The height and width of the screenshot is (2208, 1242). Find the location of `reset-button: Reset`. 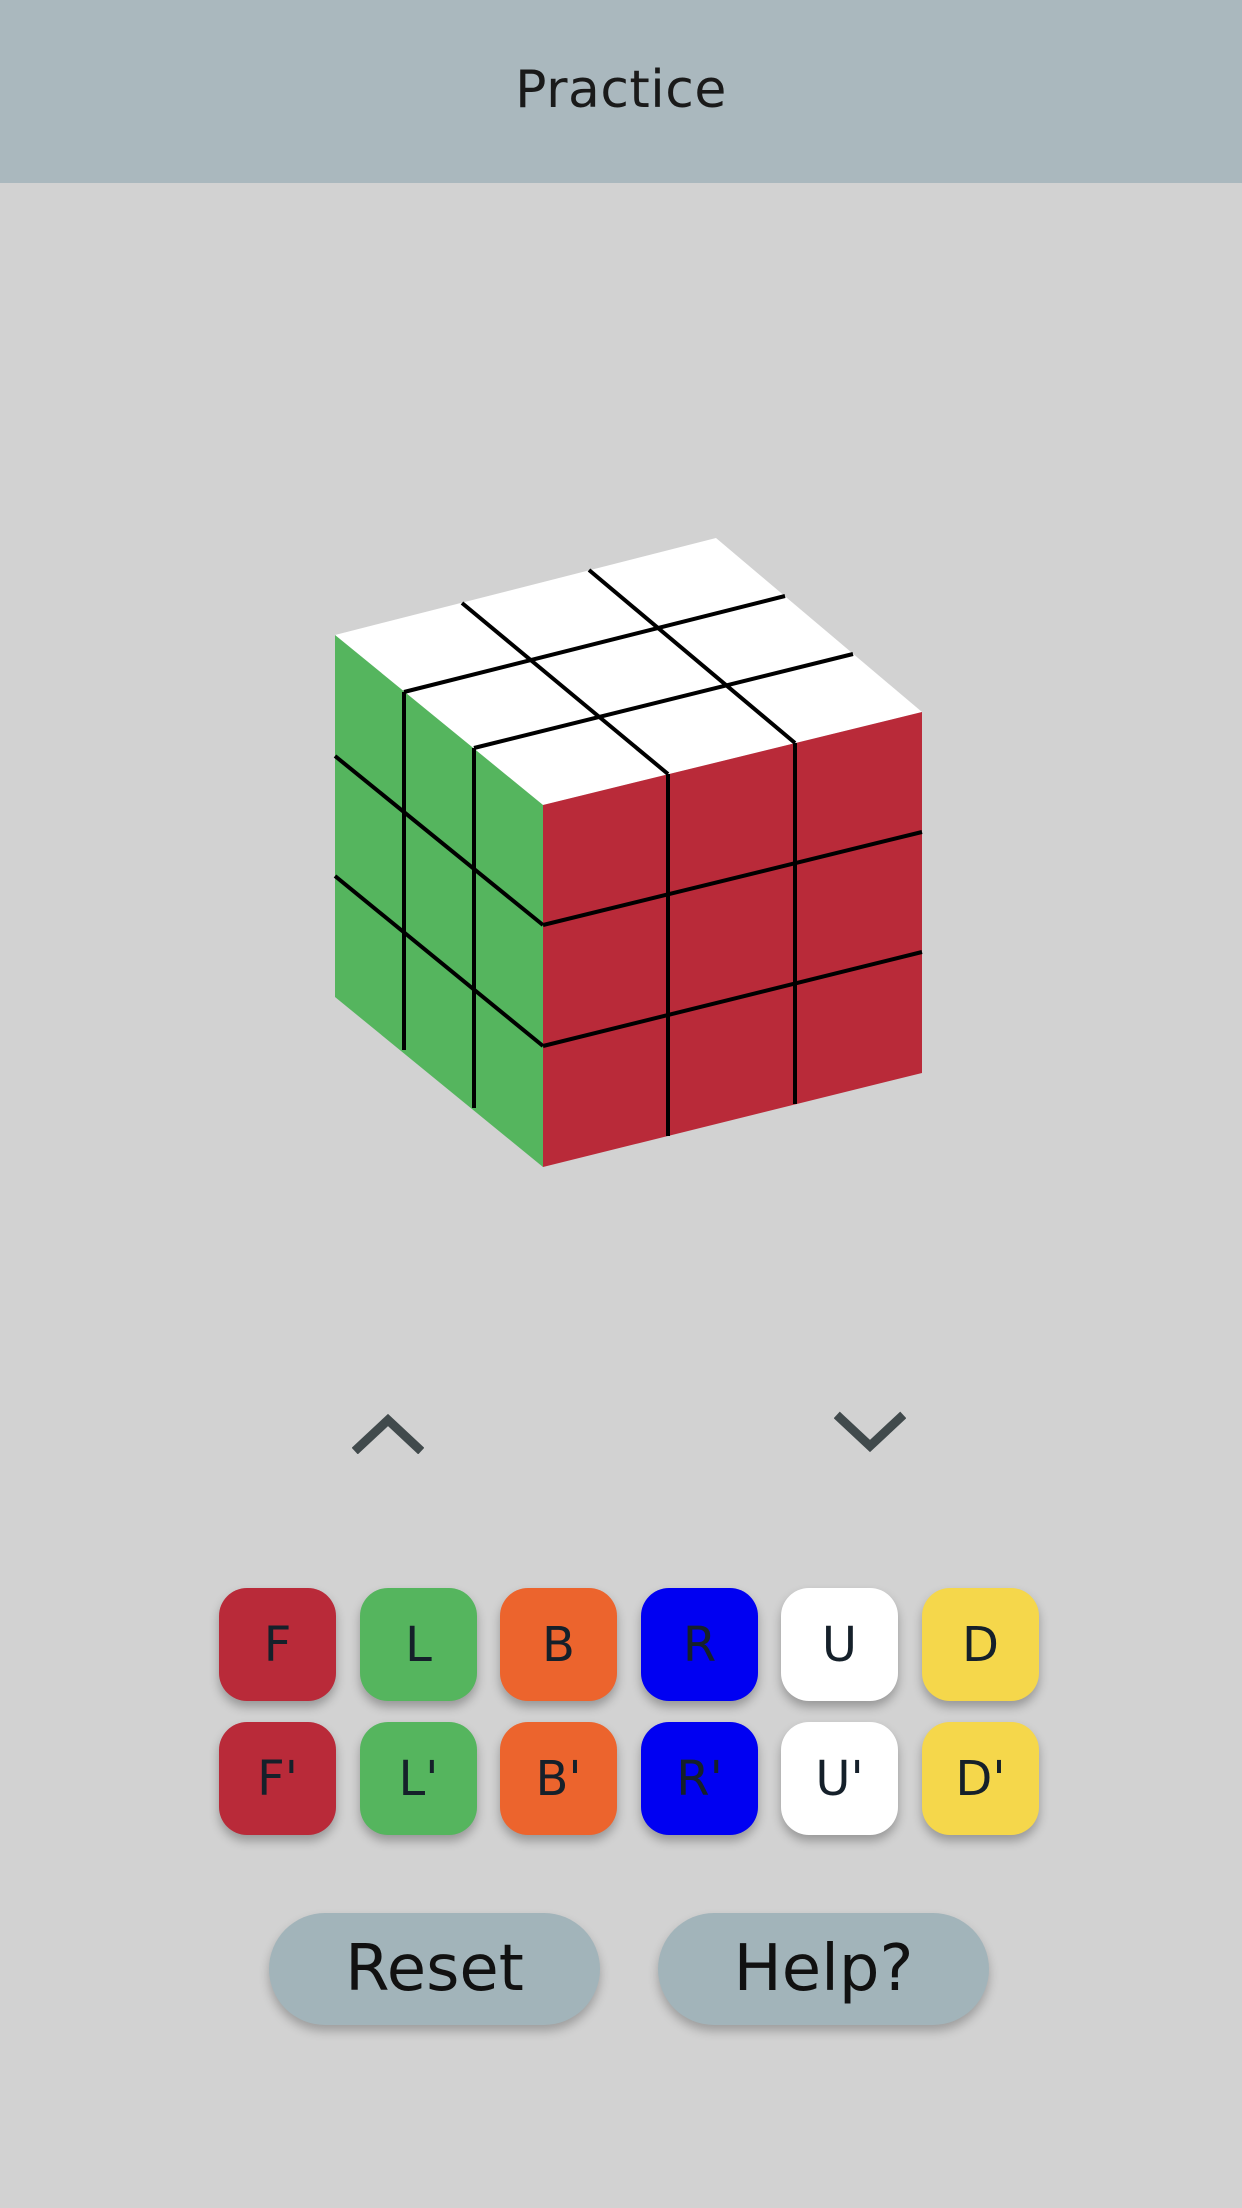

reset-button: Reset is located at coordinates (434, 1969).